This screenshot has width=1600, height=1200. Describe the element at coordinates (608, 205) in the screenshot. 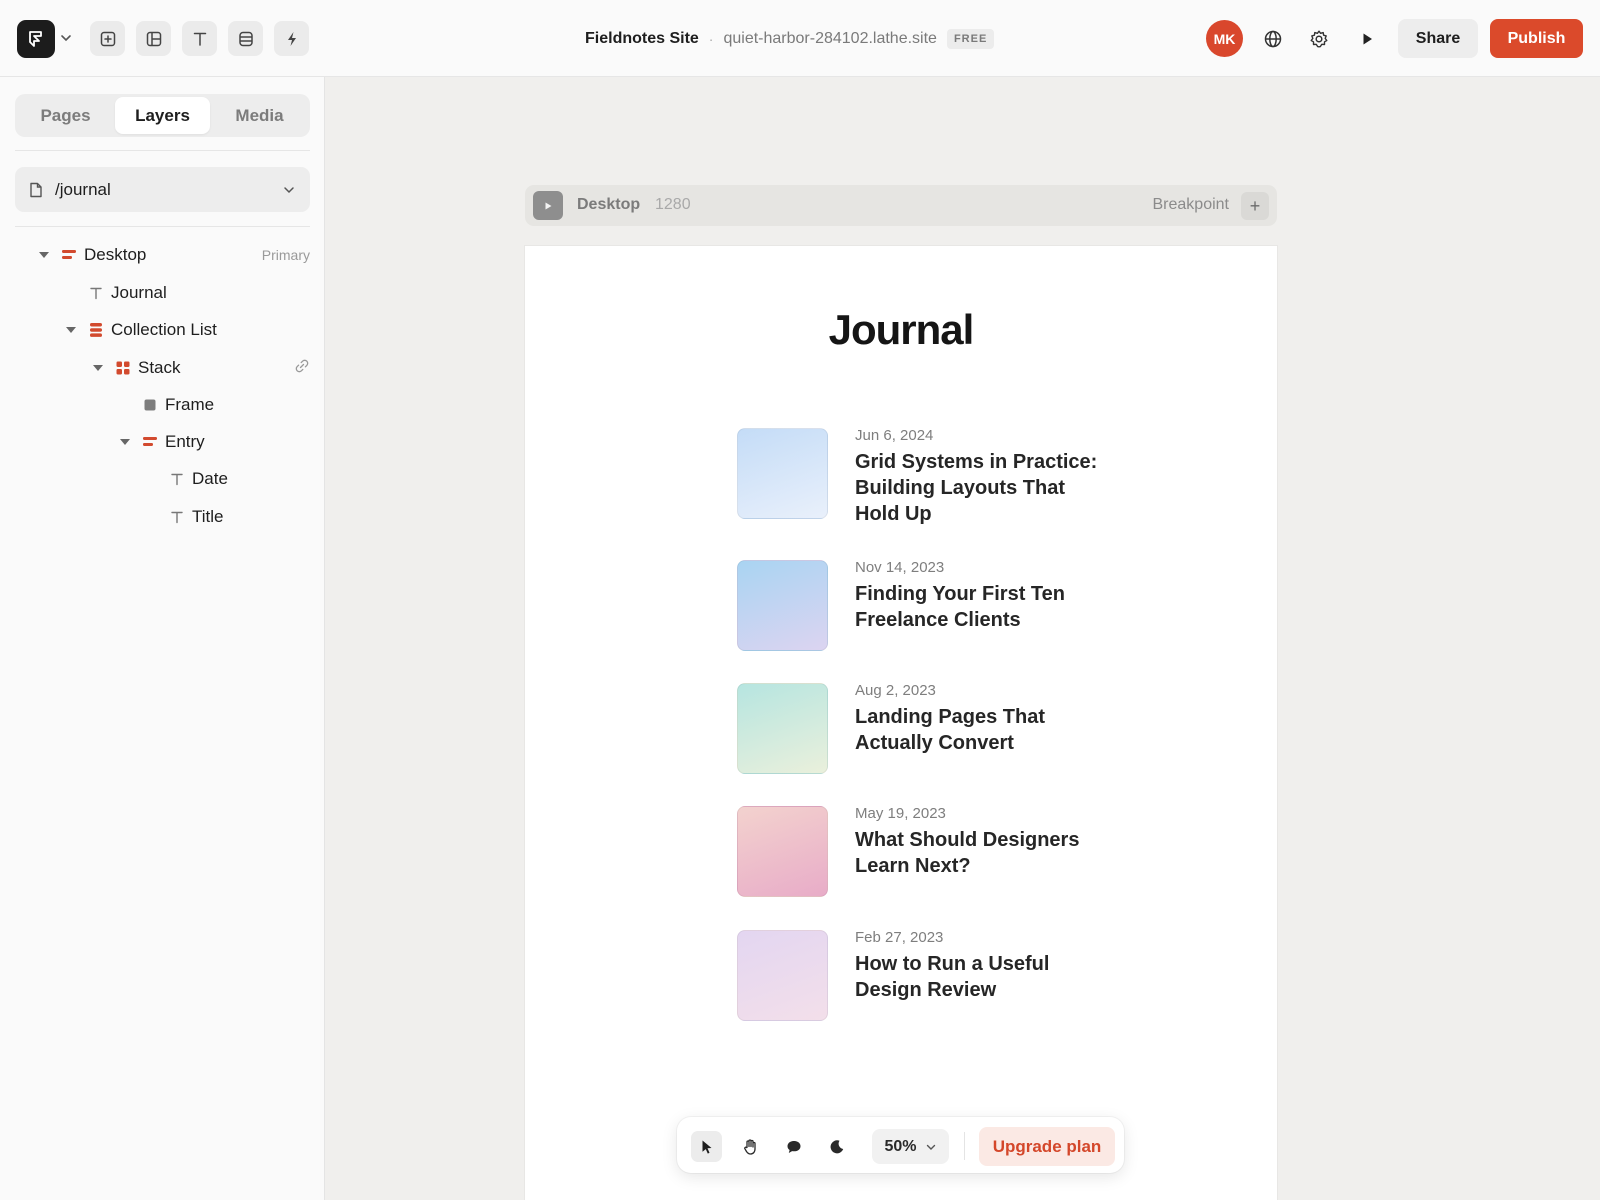

I see `breakpoint-label: Desktop` at that location.